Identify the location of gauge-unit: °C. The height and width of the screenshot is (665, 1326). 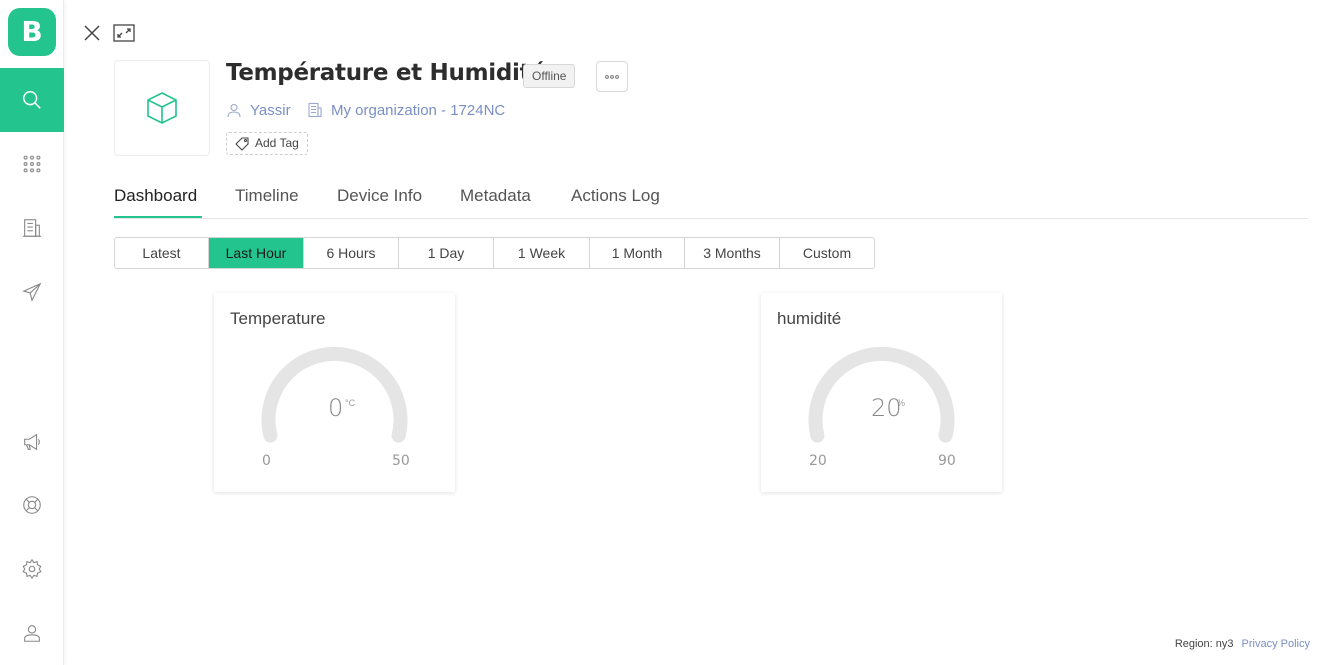
(350, 403).